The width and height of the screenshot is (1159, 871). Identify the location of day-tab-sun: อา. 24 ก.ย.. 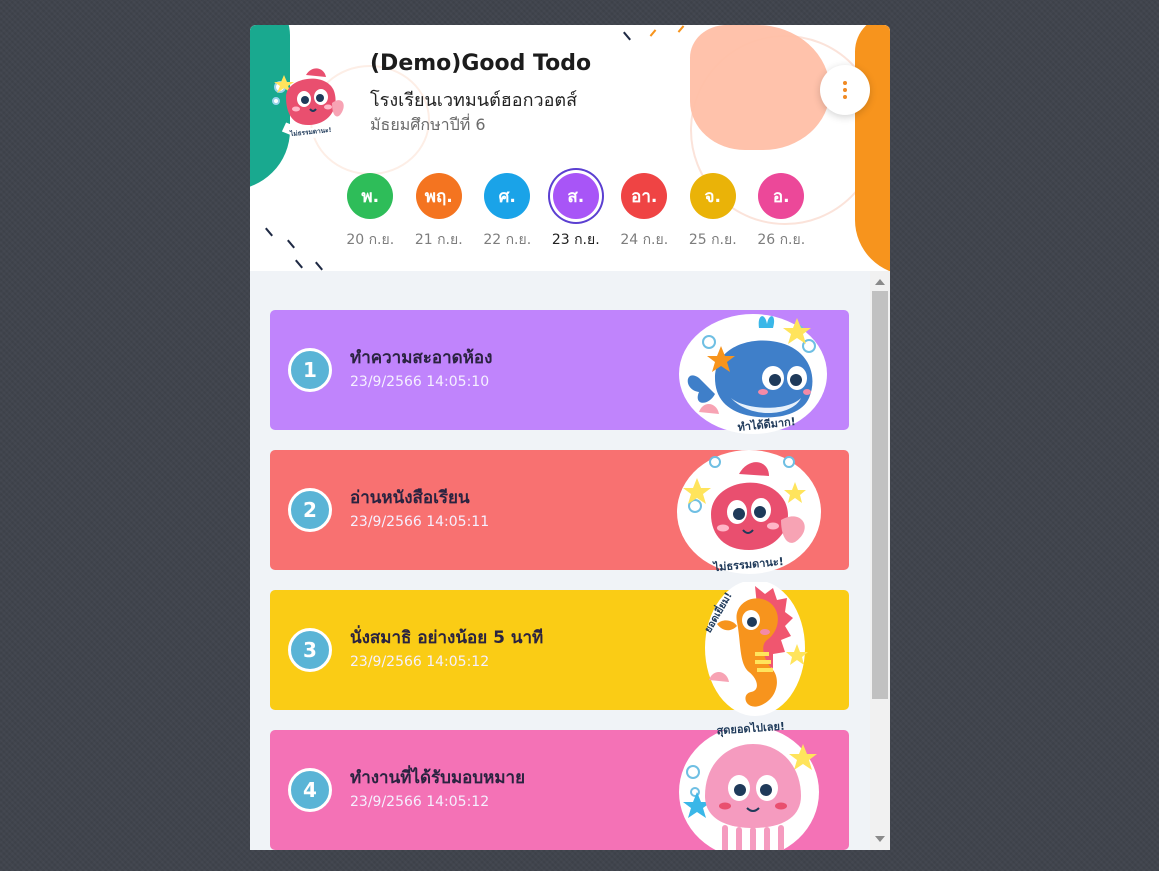
(644, 212).